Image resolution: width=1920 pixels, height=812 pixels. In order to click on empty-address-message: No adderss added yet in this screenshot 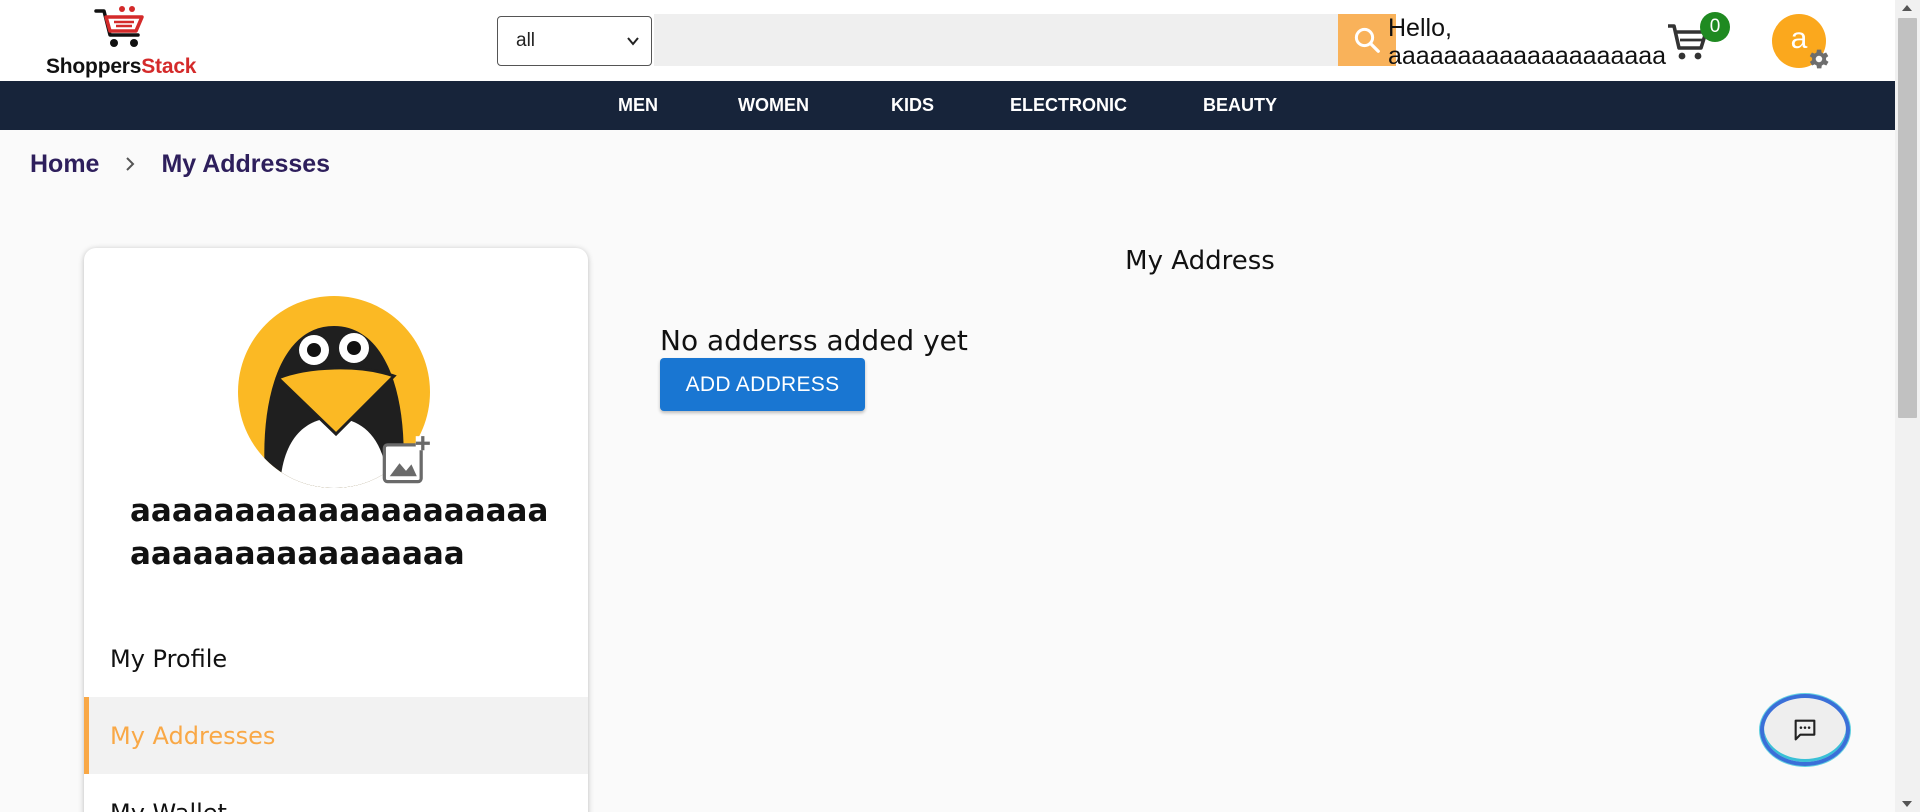, I will do `click(814, 340)`.